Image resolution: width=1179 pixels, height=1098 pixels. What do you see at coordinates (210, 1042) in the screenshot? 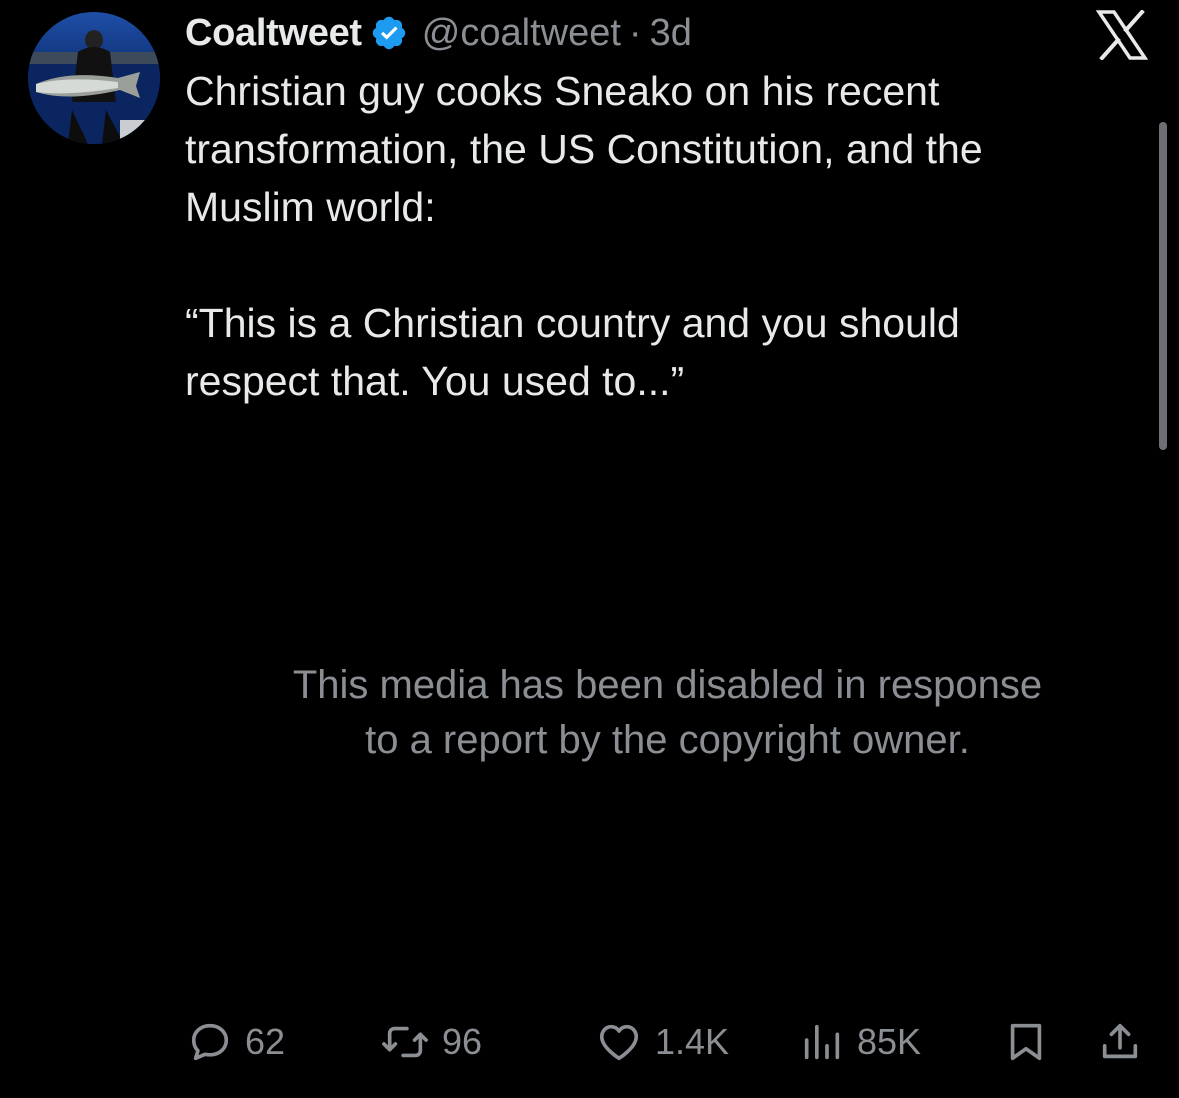
I see `reply-icon` at bounding box center [210, 1042].